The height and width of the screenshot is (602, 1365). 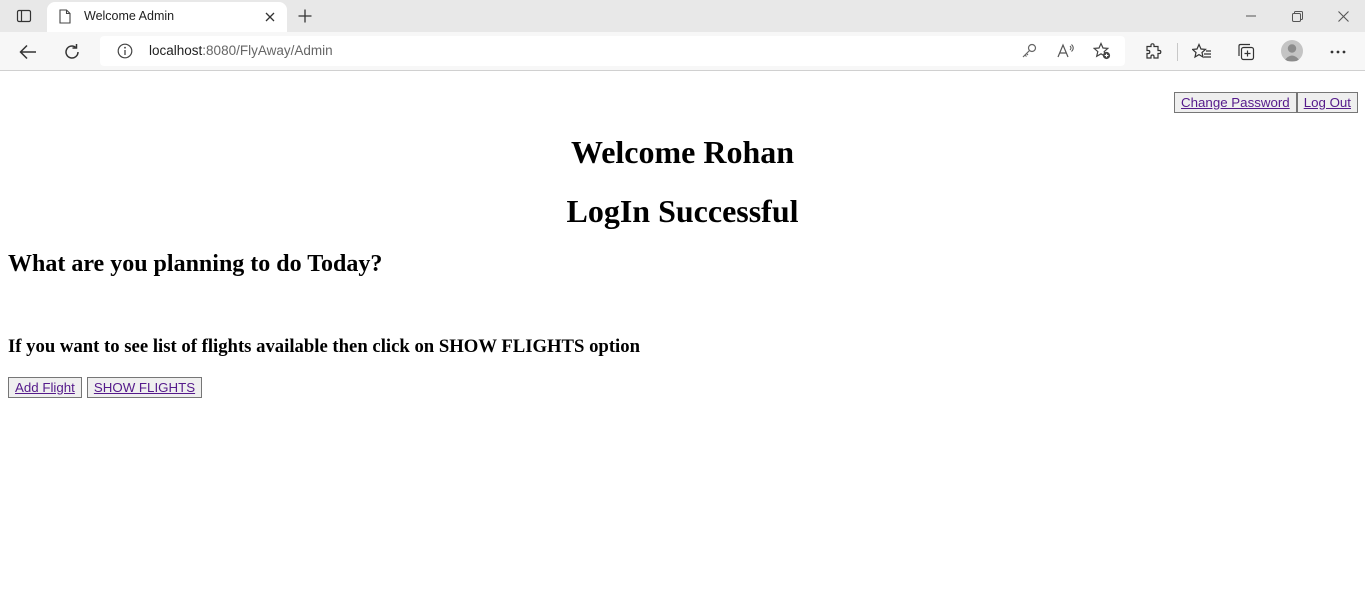 What do you see at coordinates (270, 17) in the screenshot?
I see `tab-close-icon` at bounding box center [270, 17].